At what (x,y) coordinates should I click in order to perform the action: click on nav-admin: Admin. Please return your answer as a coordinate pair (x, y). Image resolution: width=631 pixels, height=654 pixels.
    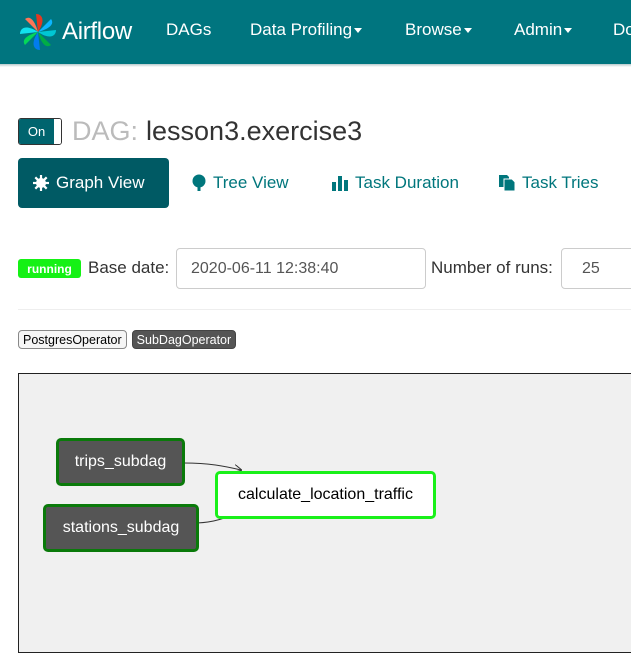
    Looking at the image, I should click on (543, 30).